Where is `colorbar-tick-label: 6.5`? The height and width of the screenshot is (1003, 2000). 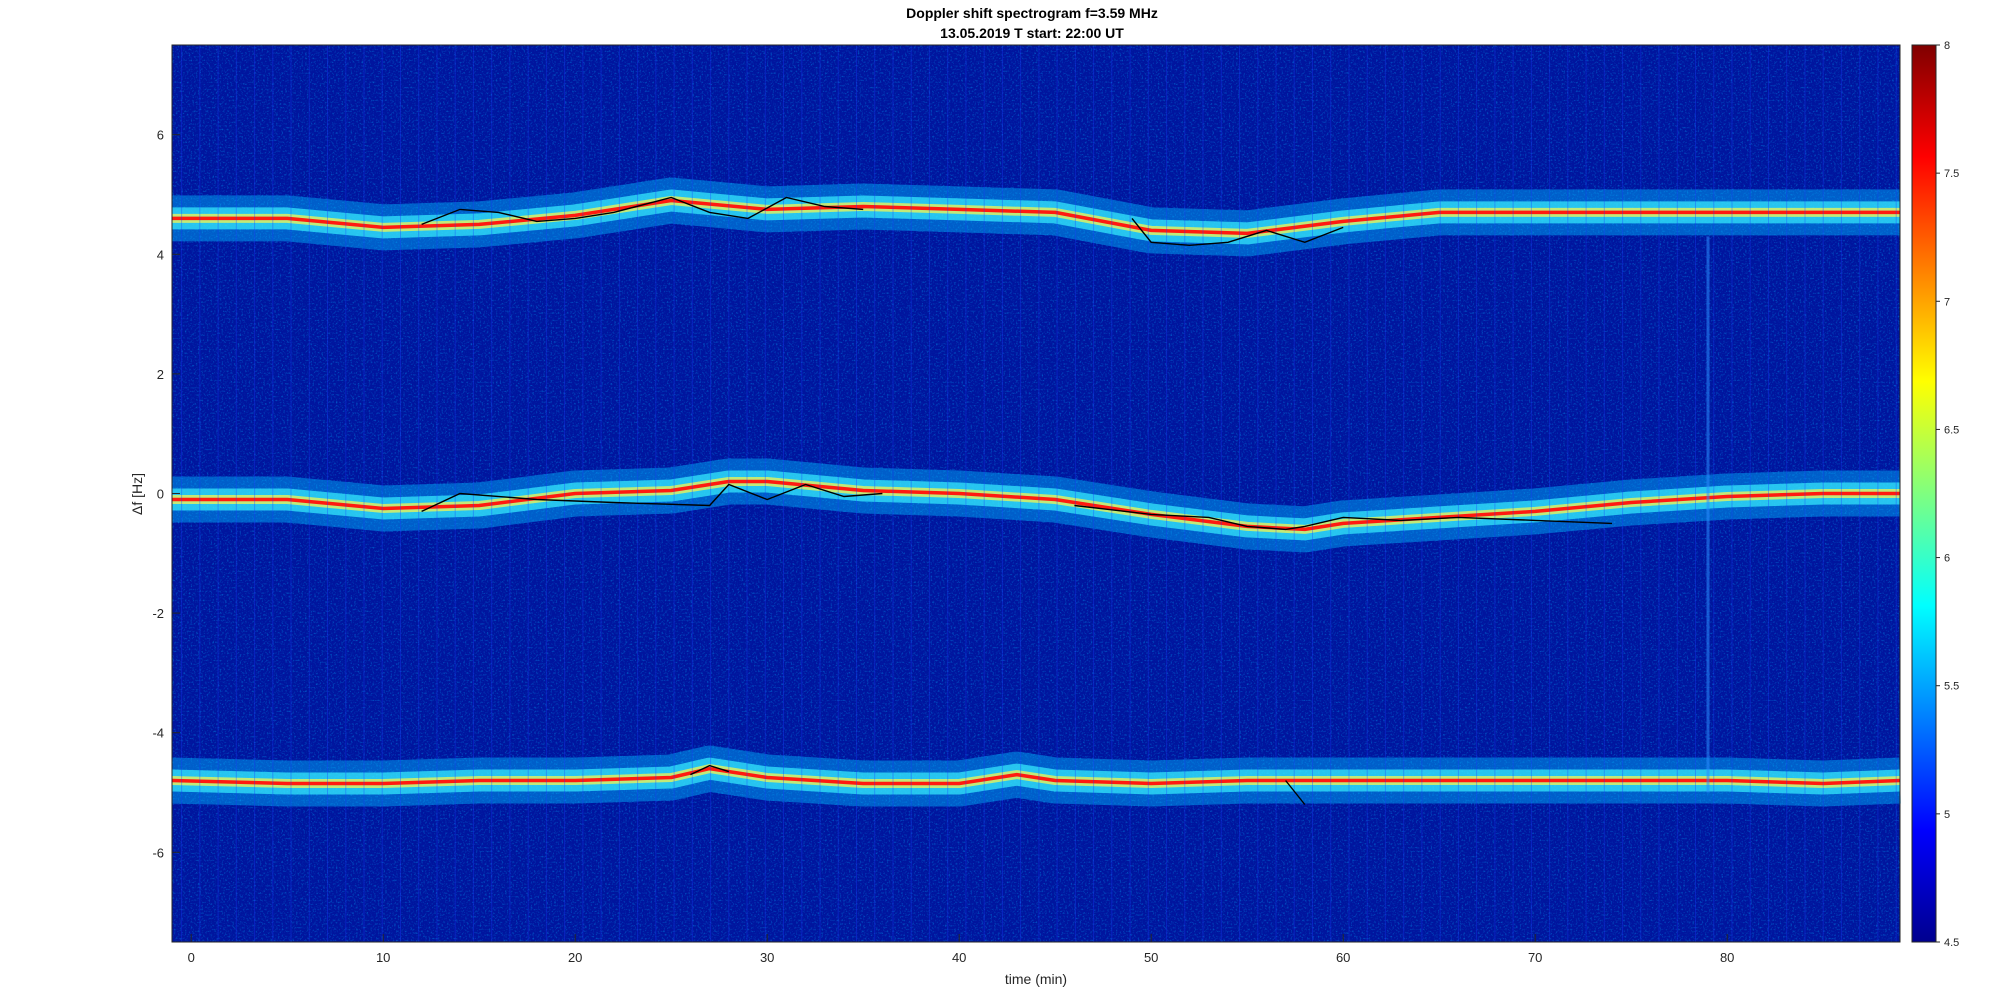
colorbar-tick-label: 6.5 is located at coordinates (1951, 430).